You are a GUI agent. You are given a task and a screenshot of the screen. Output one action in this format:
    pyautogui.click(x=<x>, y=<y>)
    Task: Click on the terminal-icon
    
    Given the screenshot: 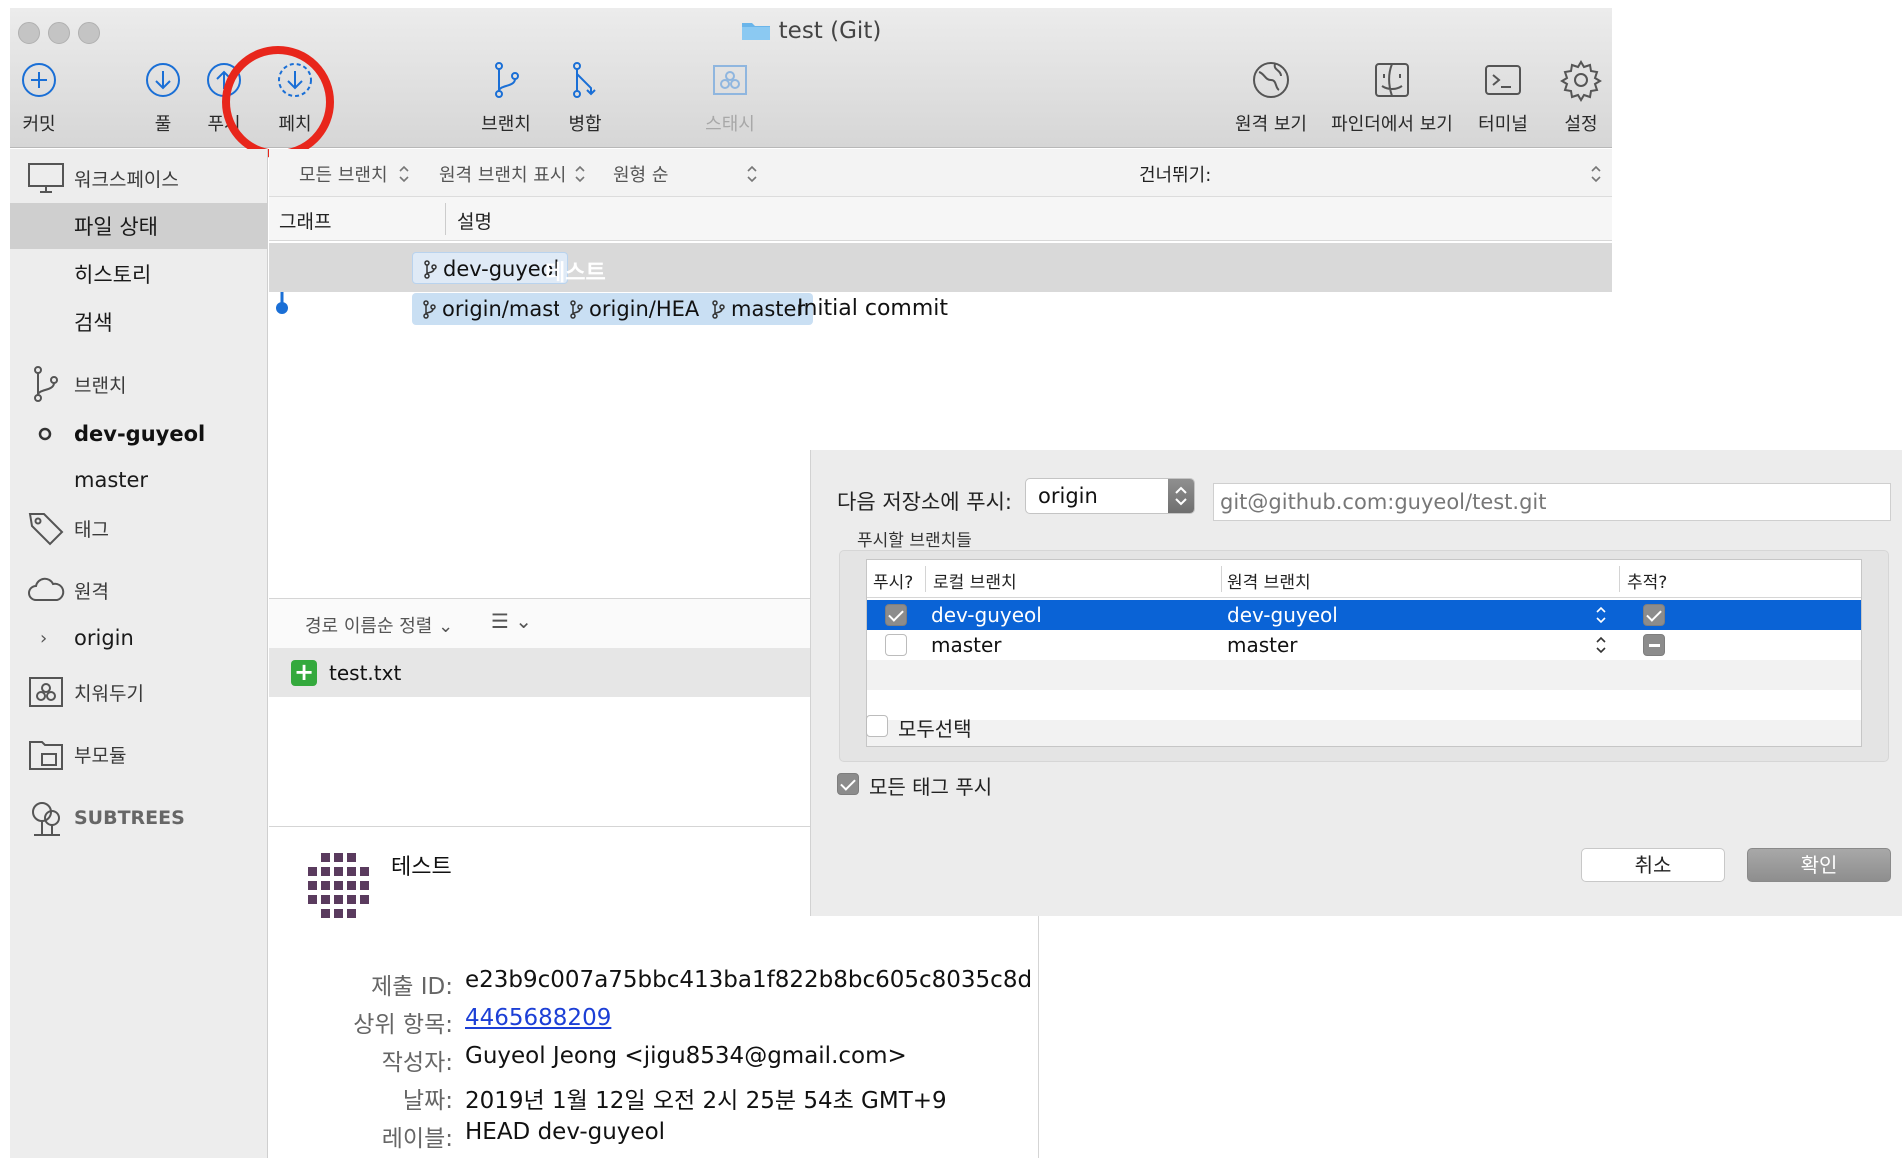 What is the action you would take?
    pyautogui.click(x=1503, y=80)
    